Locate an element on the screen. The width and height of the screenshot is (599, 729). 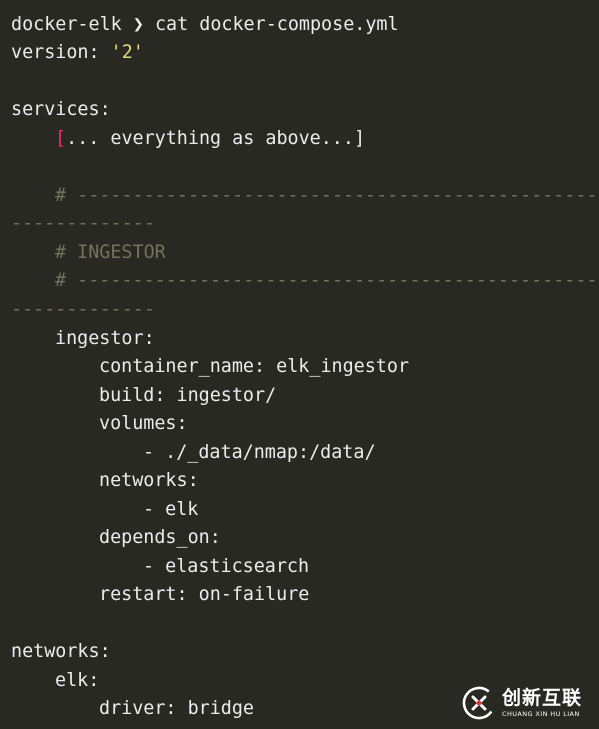
placeholder-line: [... everything as above...] is located at coordinates (210, 139).